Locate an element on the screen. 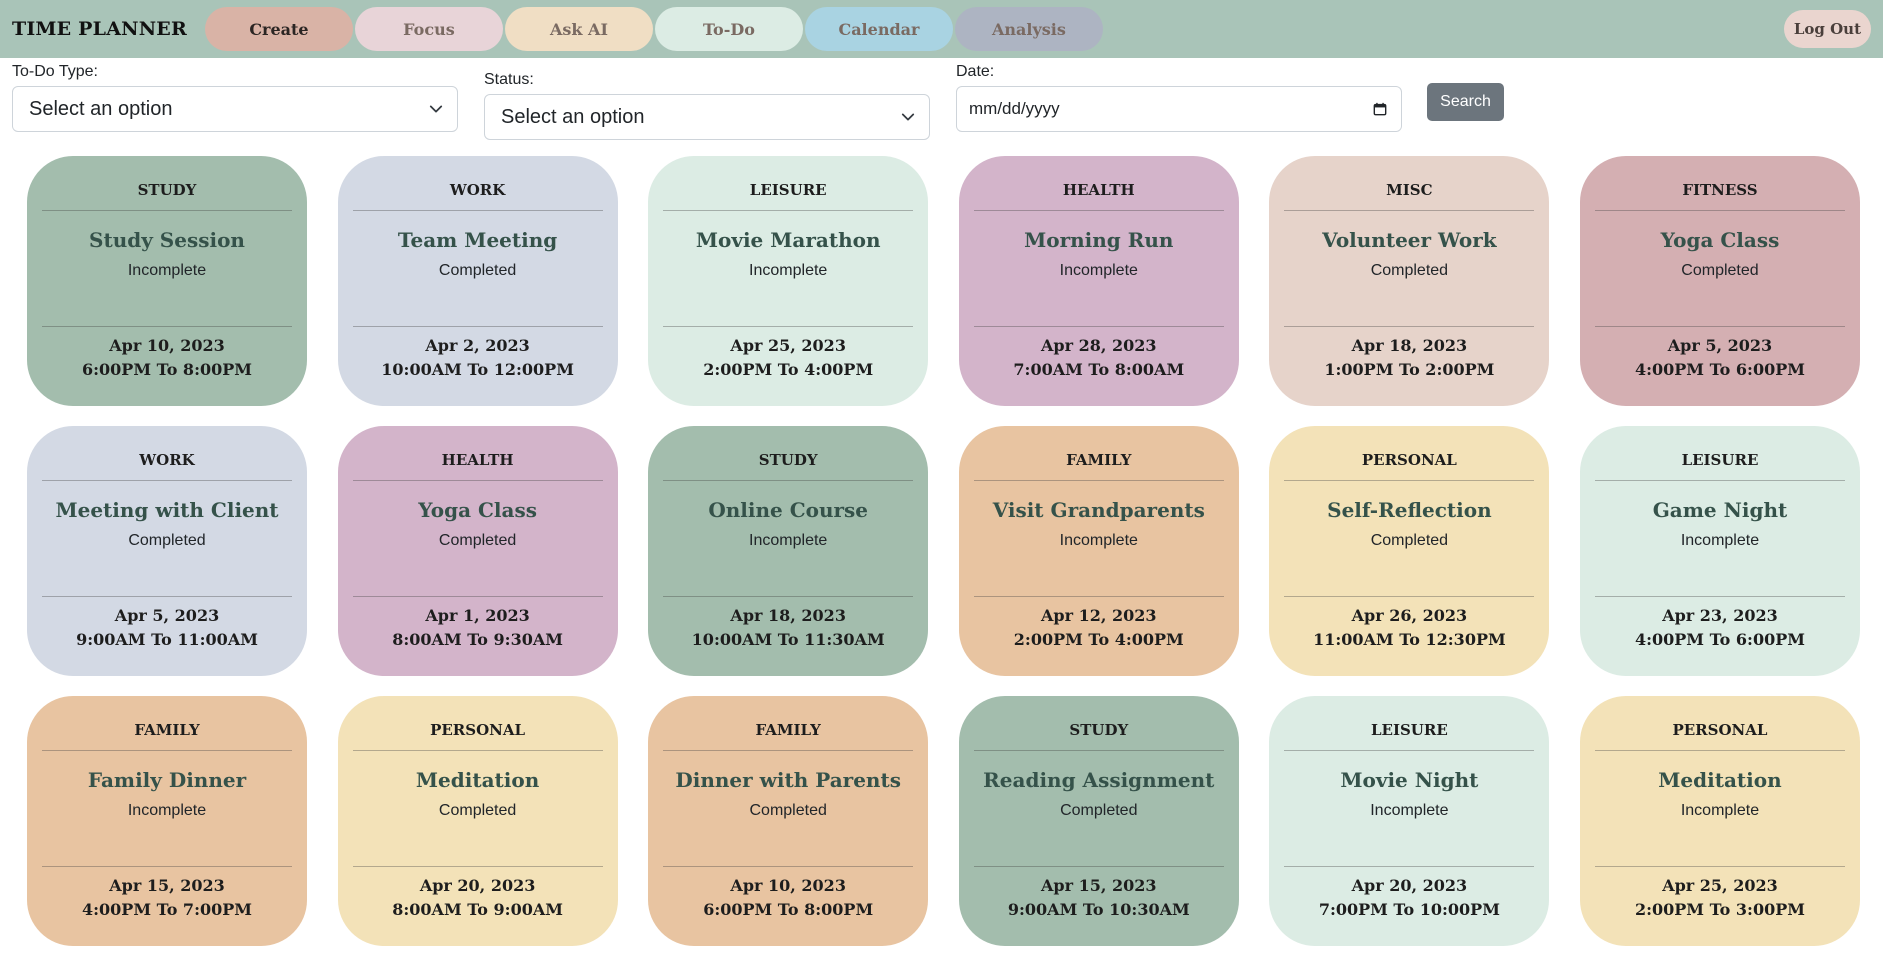  todo-title: Movie Marathon is located at coordinates (788, 240).